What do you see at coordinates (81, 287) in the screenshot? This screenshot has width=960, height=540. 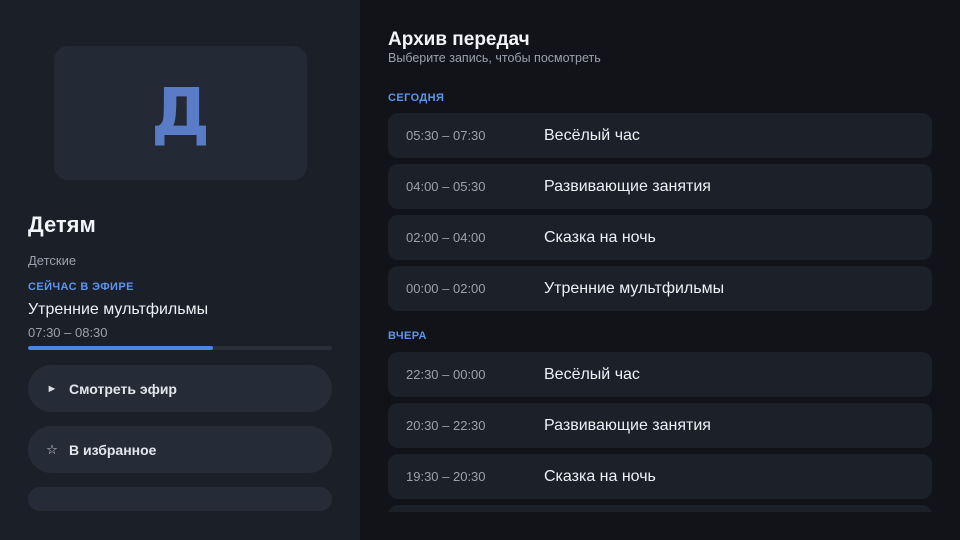 I see `now-on-air-label: СЕЙЧАС В ЭФИРЕ` at bounding box center [81, 287].